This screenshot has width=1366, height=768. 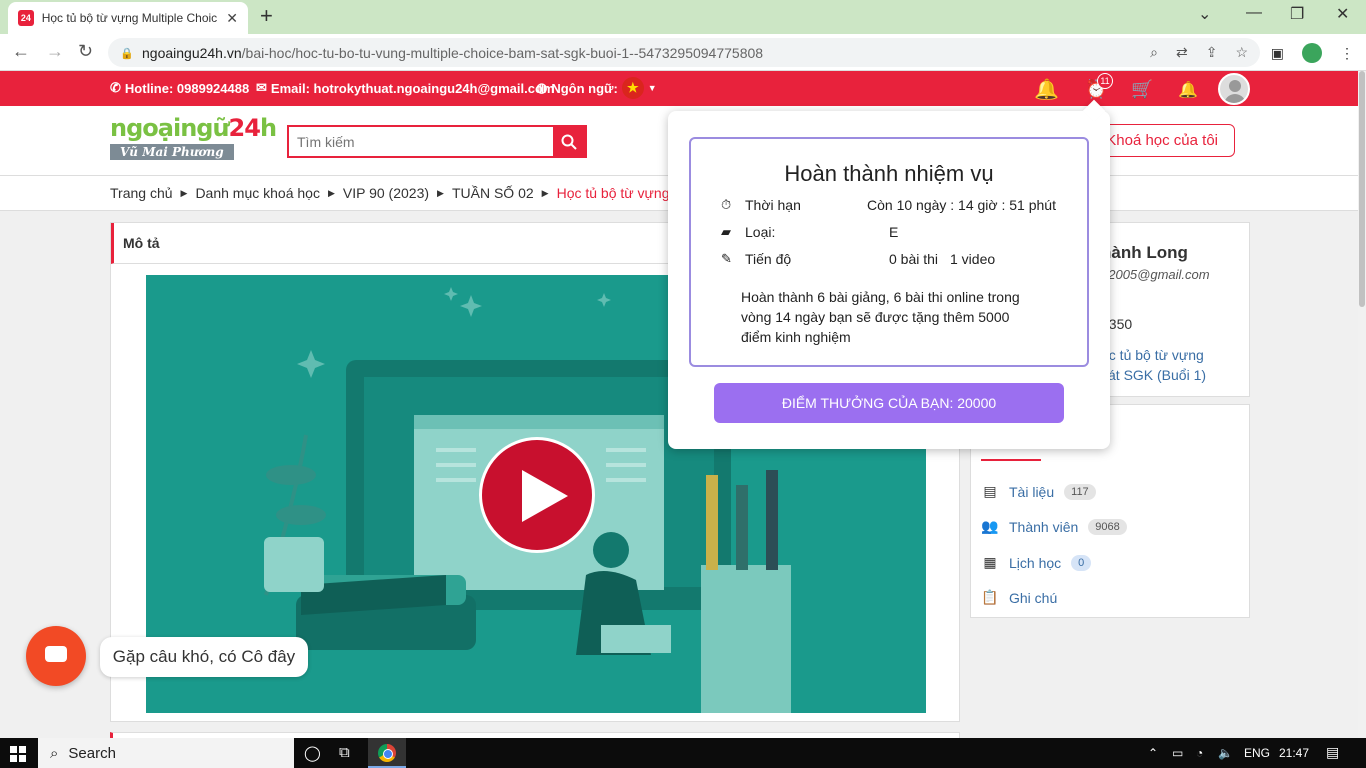 I want to click on progress-tests: 0 bài thi, so click(x=914, y=259).